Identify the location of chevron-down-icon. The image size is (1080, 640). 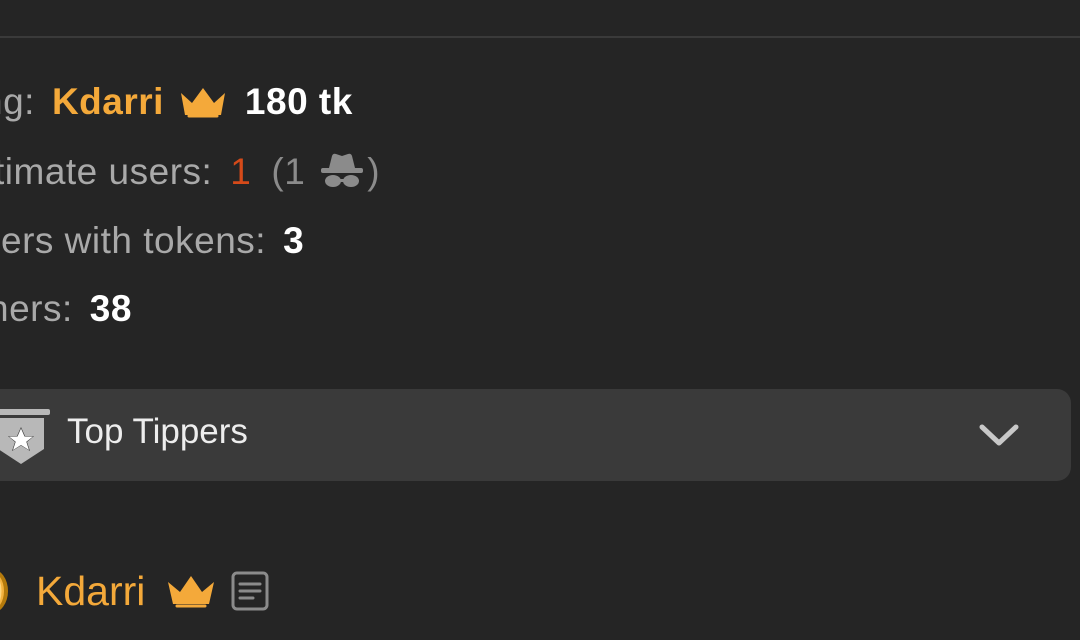
(999, 435).